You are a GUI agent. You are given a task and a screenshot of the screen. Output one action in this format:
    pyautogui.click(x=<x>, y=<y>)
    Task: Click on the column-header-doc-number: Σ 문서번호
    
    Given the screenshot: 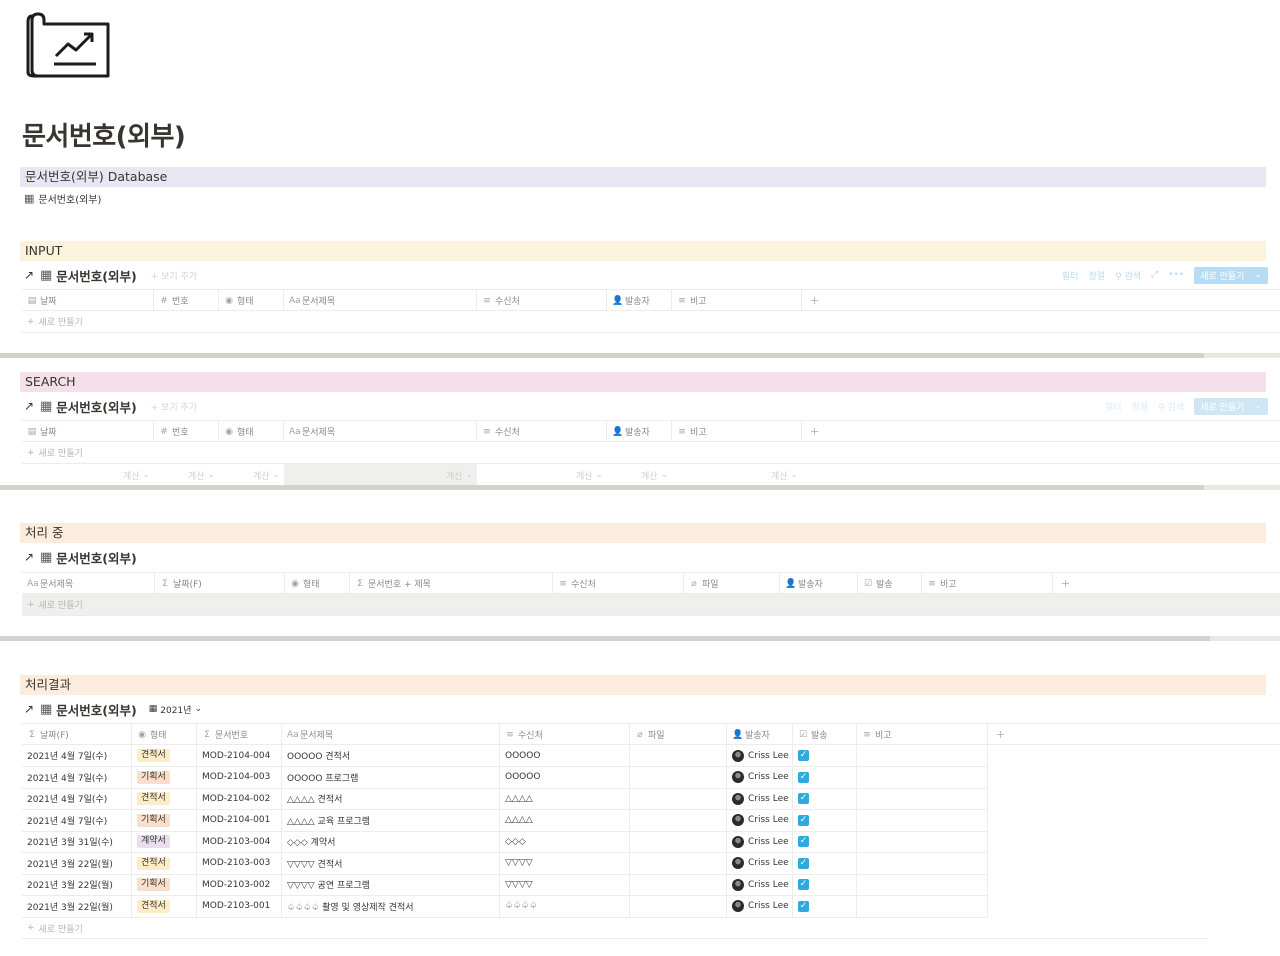 What is the action you would take?
    pyautogui.click(x=239, y=734)
    